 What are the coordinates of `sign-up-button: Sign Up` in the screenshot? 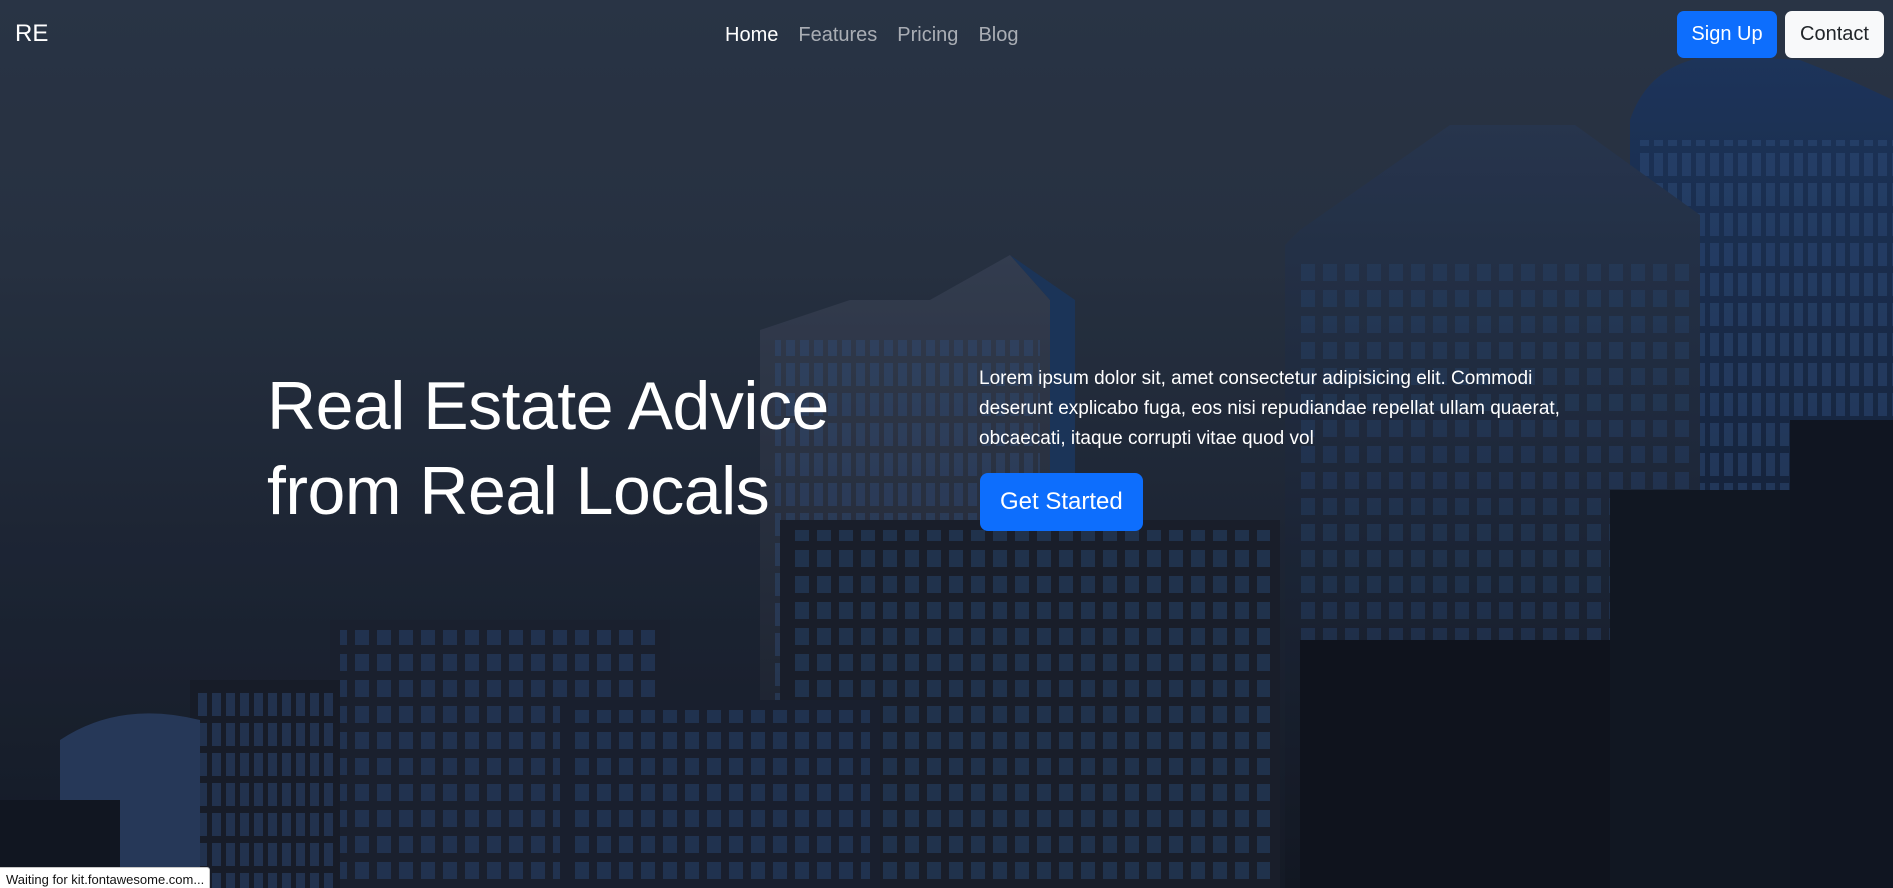 It's located at (1727, 34).